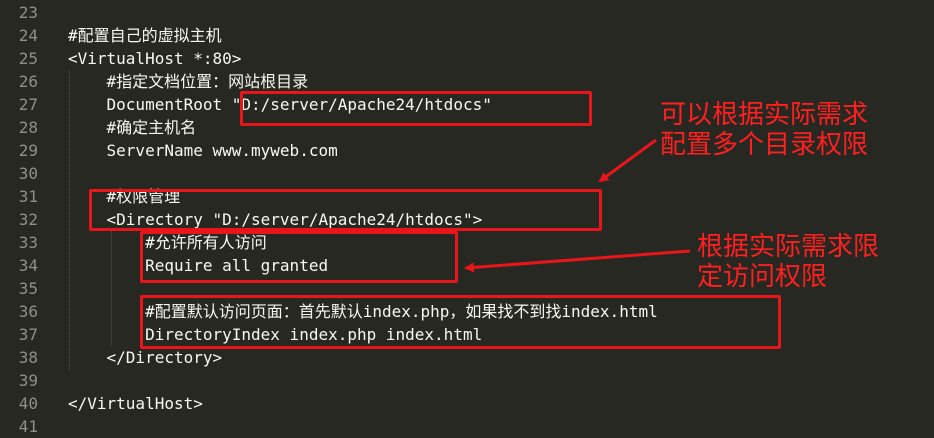 Image resolution: width=934 pixels, height=438 pixels. Describe the element at coordinates (28, 196) in the screenshot. I see `line-number: 31` at that location.